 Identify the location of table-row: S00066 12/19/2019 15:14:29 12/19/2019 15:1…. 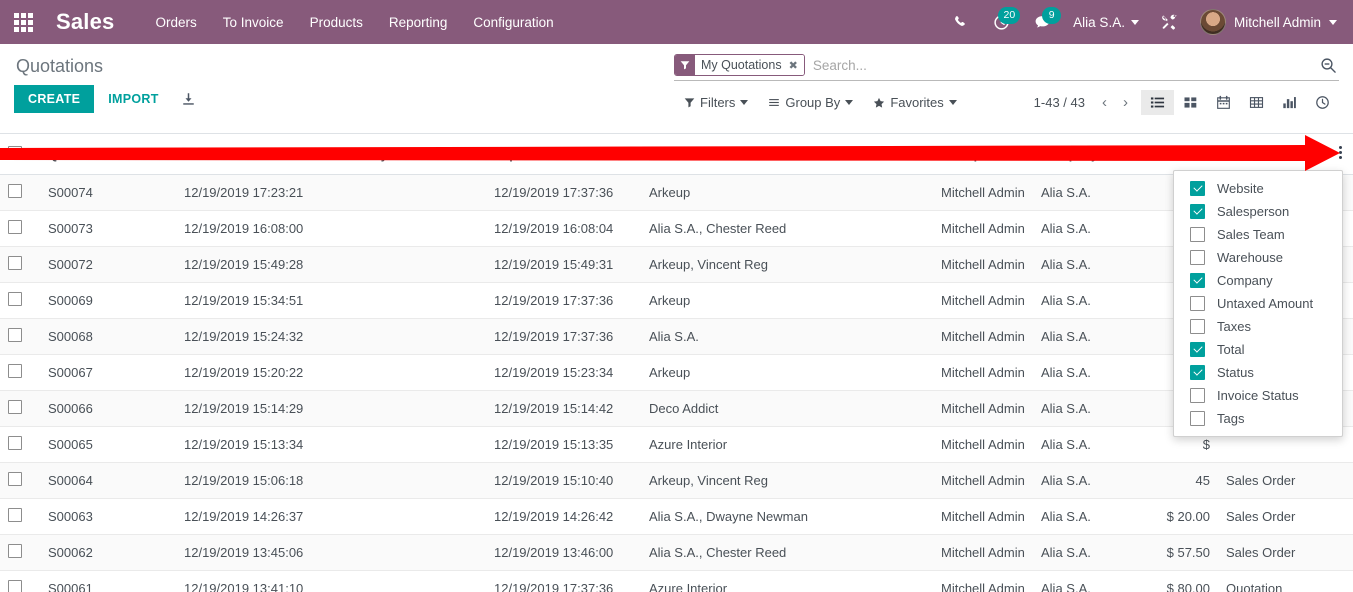
(676, 408).